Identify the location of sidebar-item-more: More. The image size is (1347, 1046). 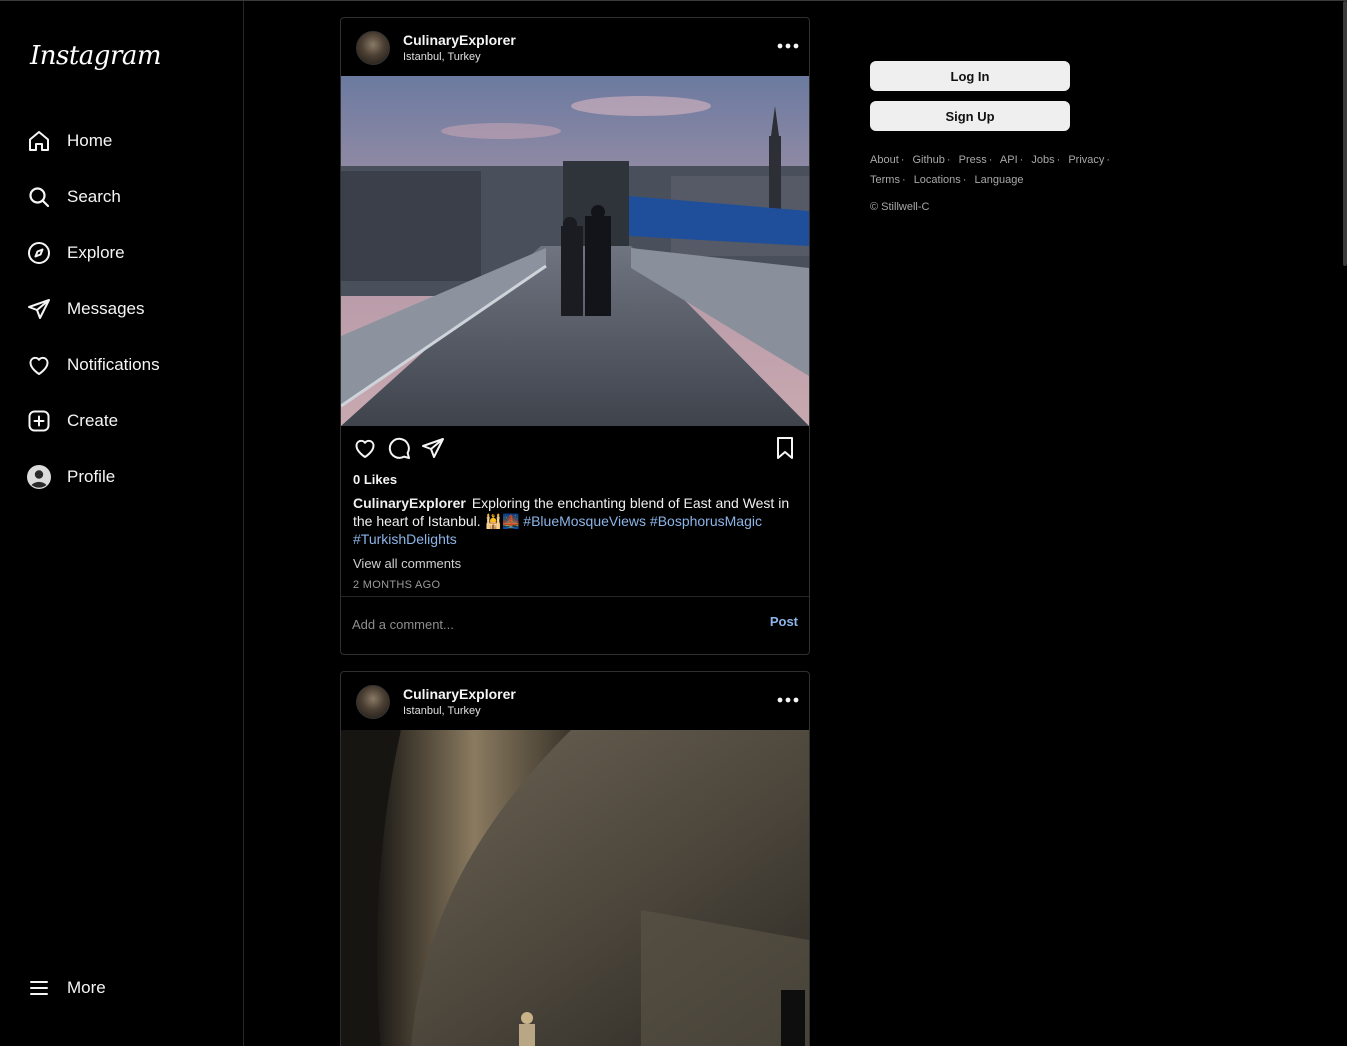
(126, 988).